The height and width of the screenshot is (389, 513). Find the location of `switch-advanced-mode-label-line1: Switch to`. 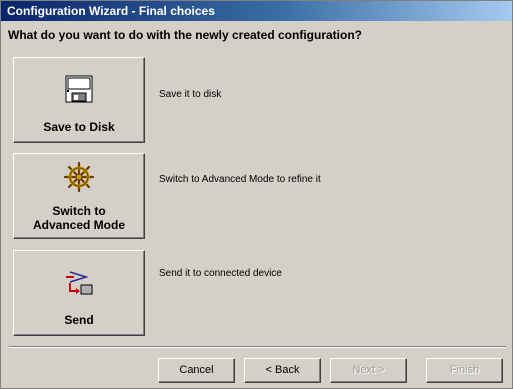

switch-advanced-mode-label-line1: Switch to is located at coordinates (79, 211).